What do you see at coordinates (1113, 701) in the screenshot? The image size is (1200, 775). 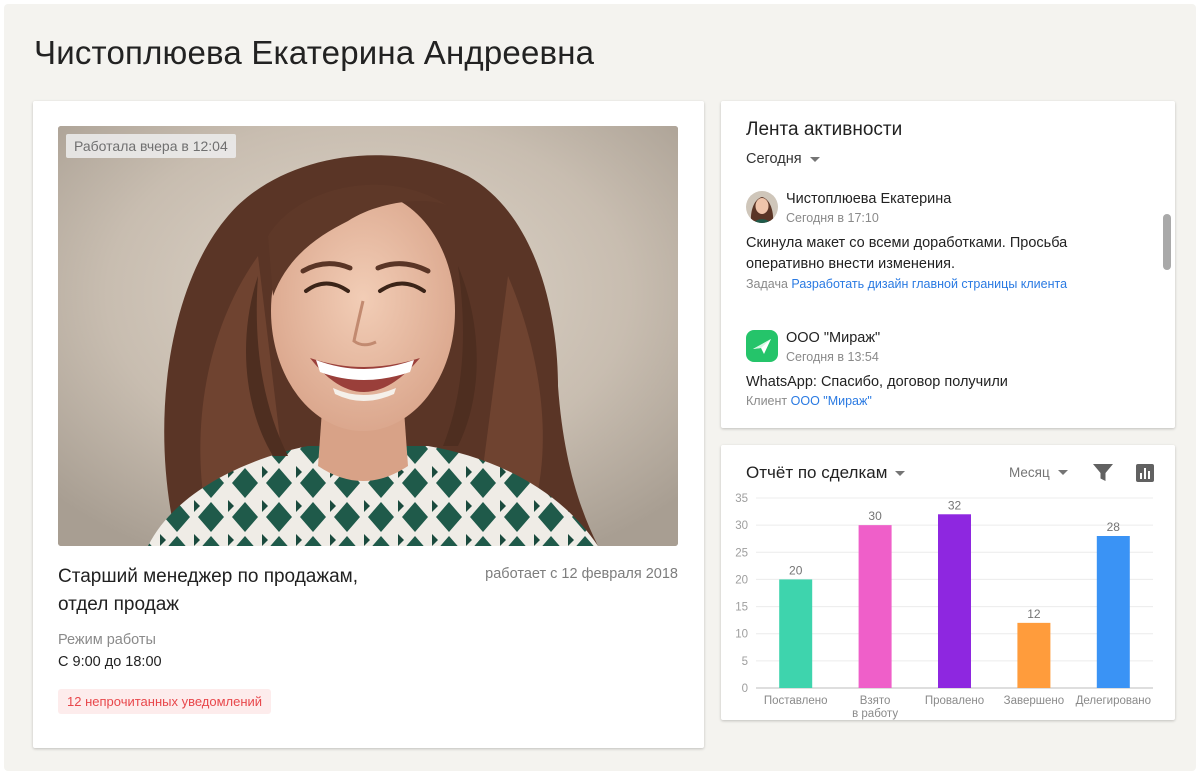 I see `x-tick-label: Делегировано` at bounding box center [1113, 701].